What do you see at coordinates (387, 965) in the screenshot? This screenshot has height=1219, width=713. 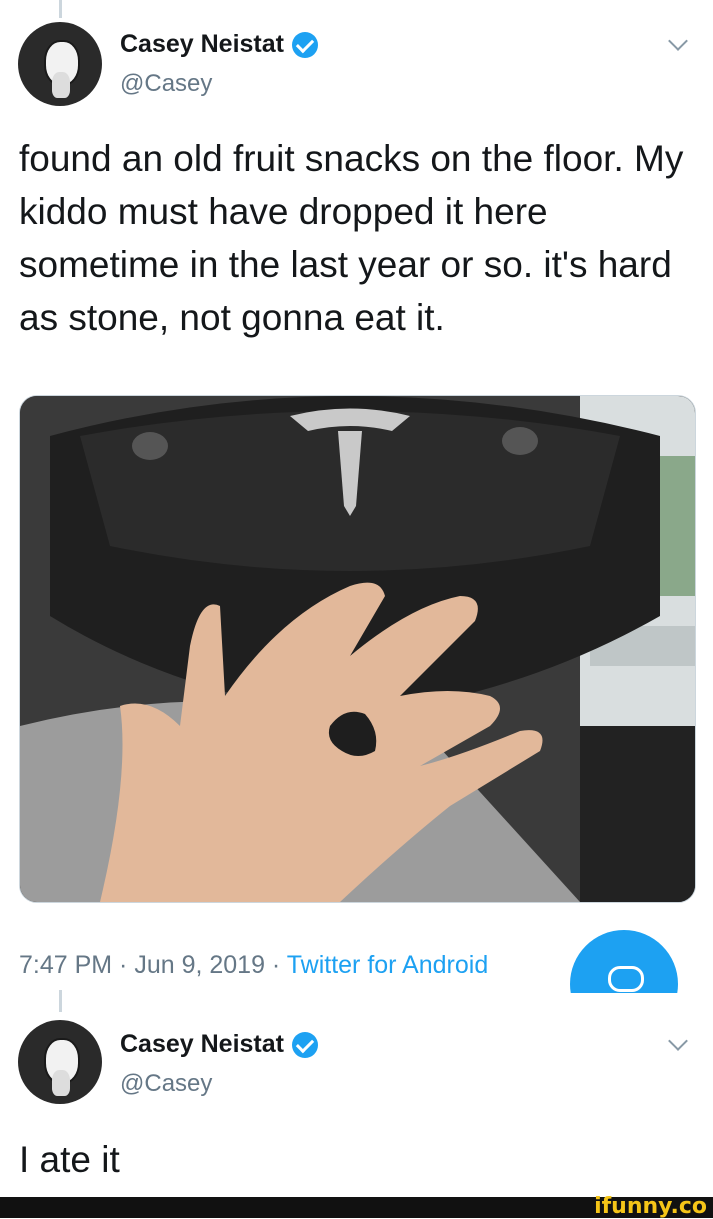 I see `tweet-source: Twitter for Android` at bounding box center [387, 965].